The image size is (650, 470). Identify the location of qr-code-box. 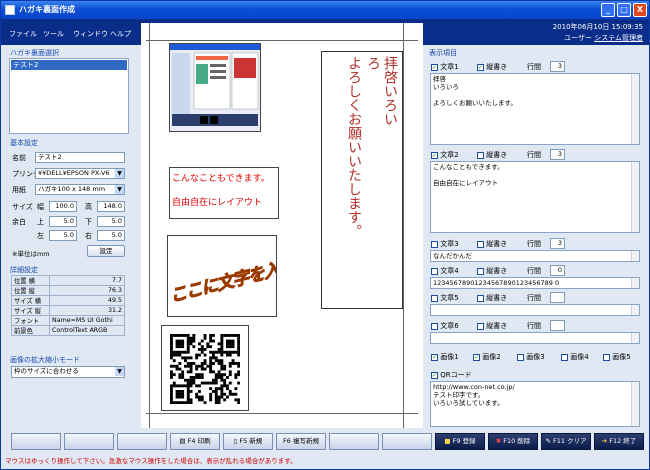
(205, 368).